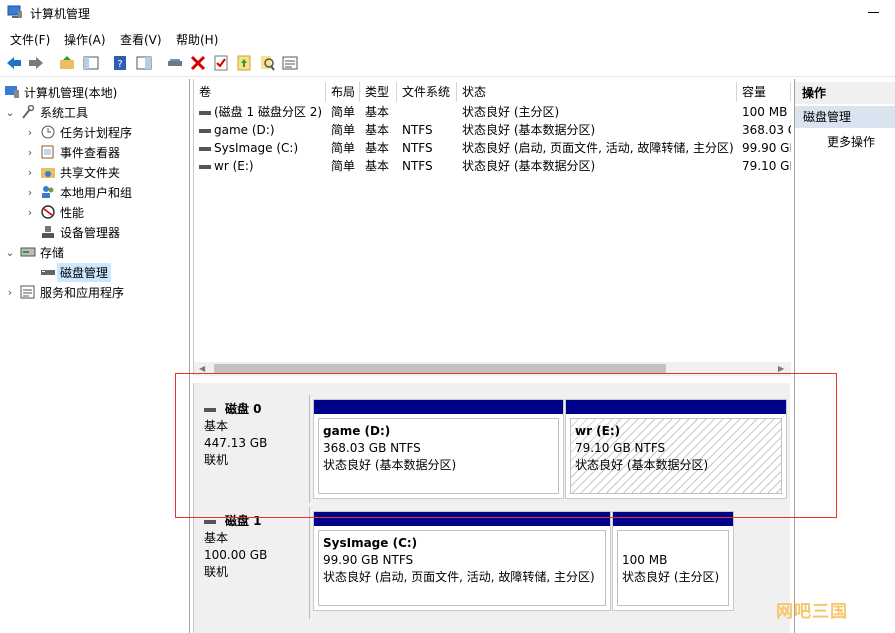 Image resolution: width=895 pixels, height=633 pixels. I want to click on column-header-status: 状态, so click(597, 92).